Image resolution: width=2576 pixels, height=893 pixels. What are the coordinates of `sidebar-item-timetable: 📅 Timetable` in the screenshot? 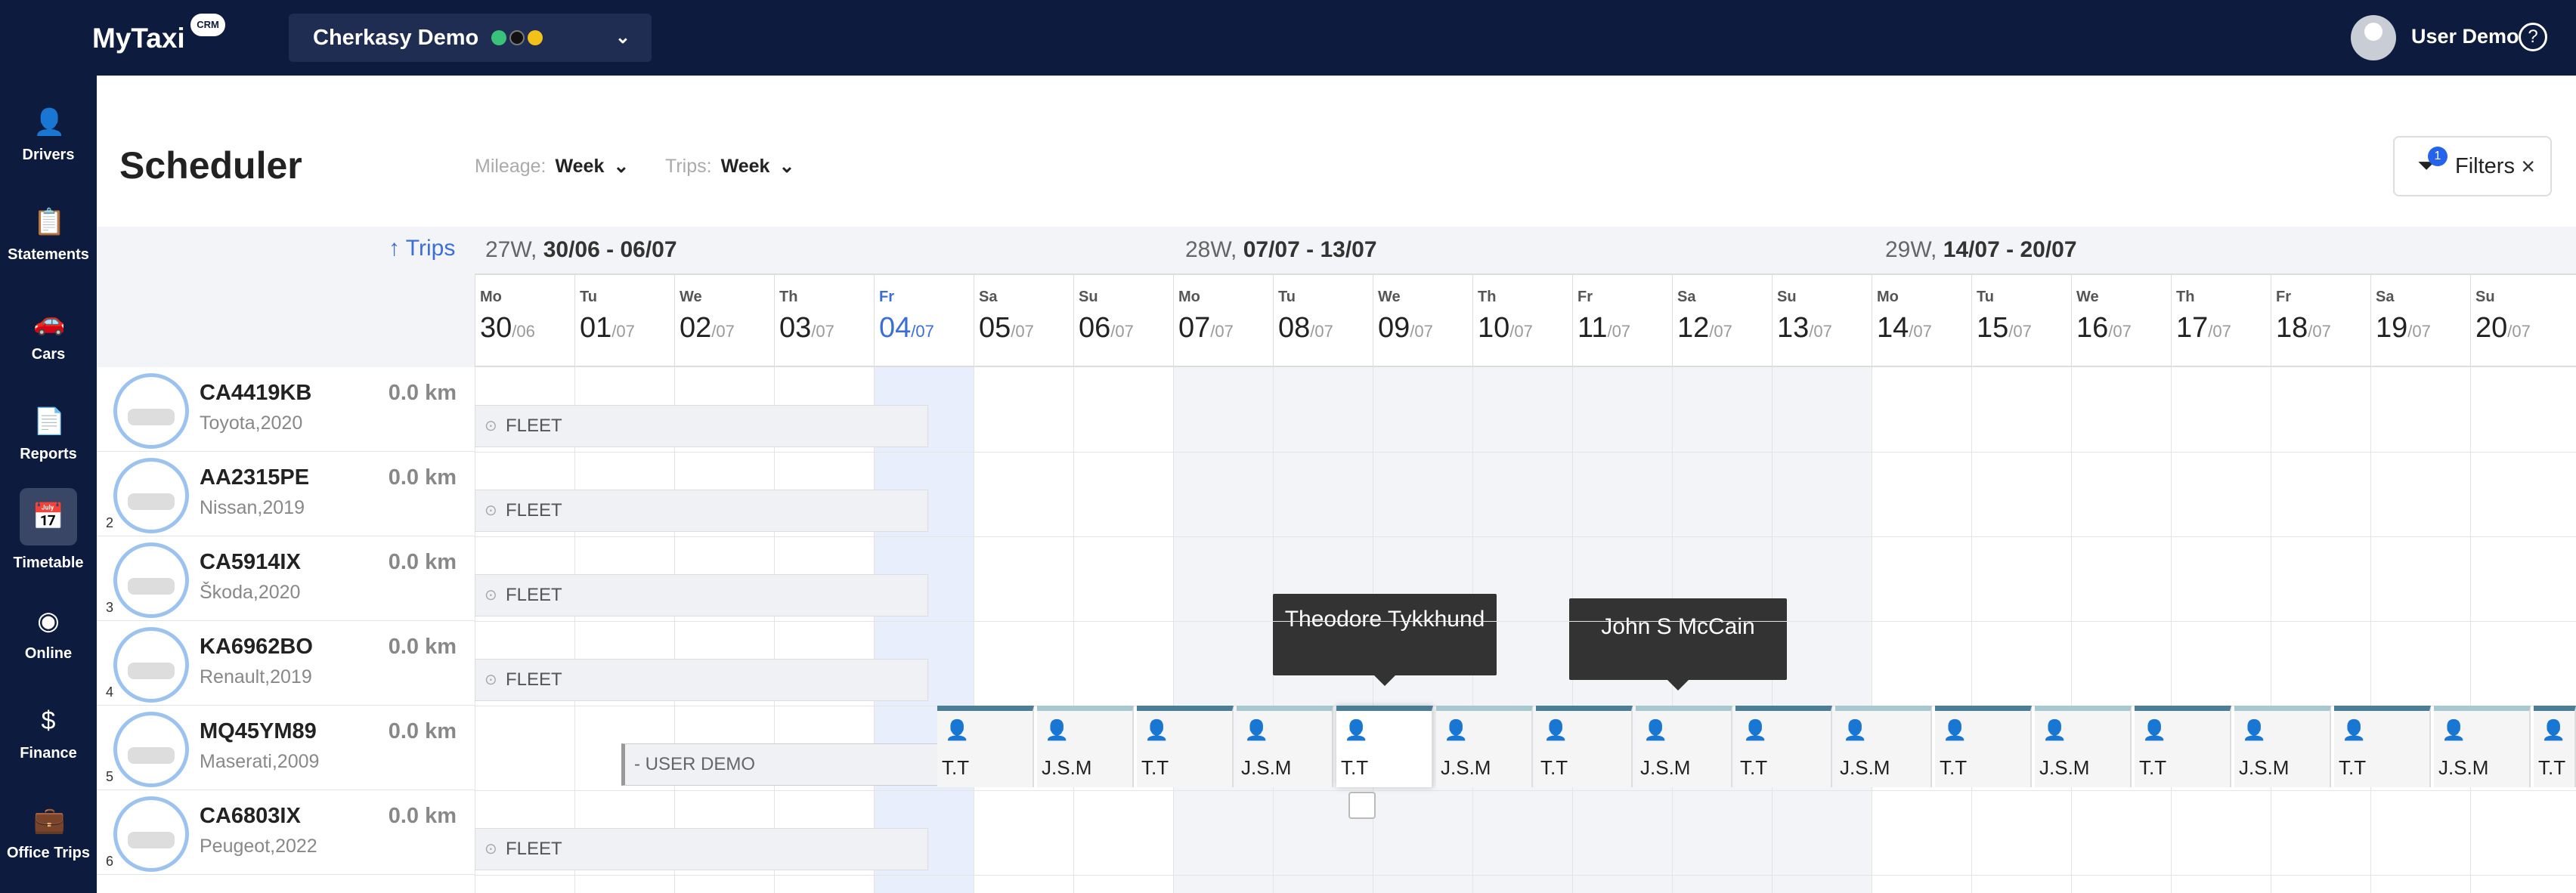 It's located at (48, 533).